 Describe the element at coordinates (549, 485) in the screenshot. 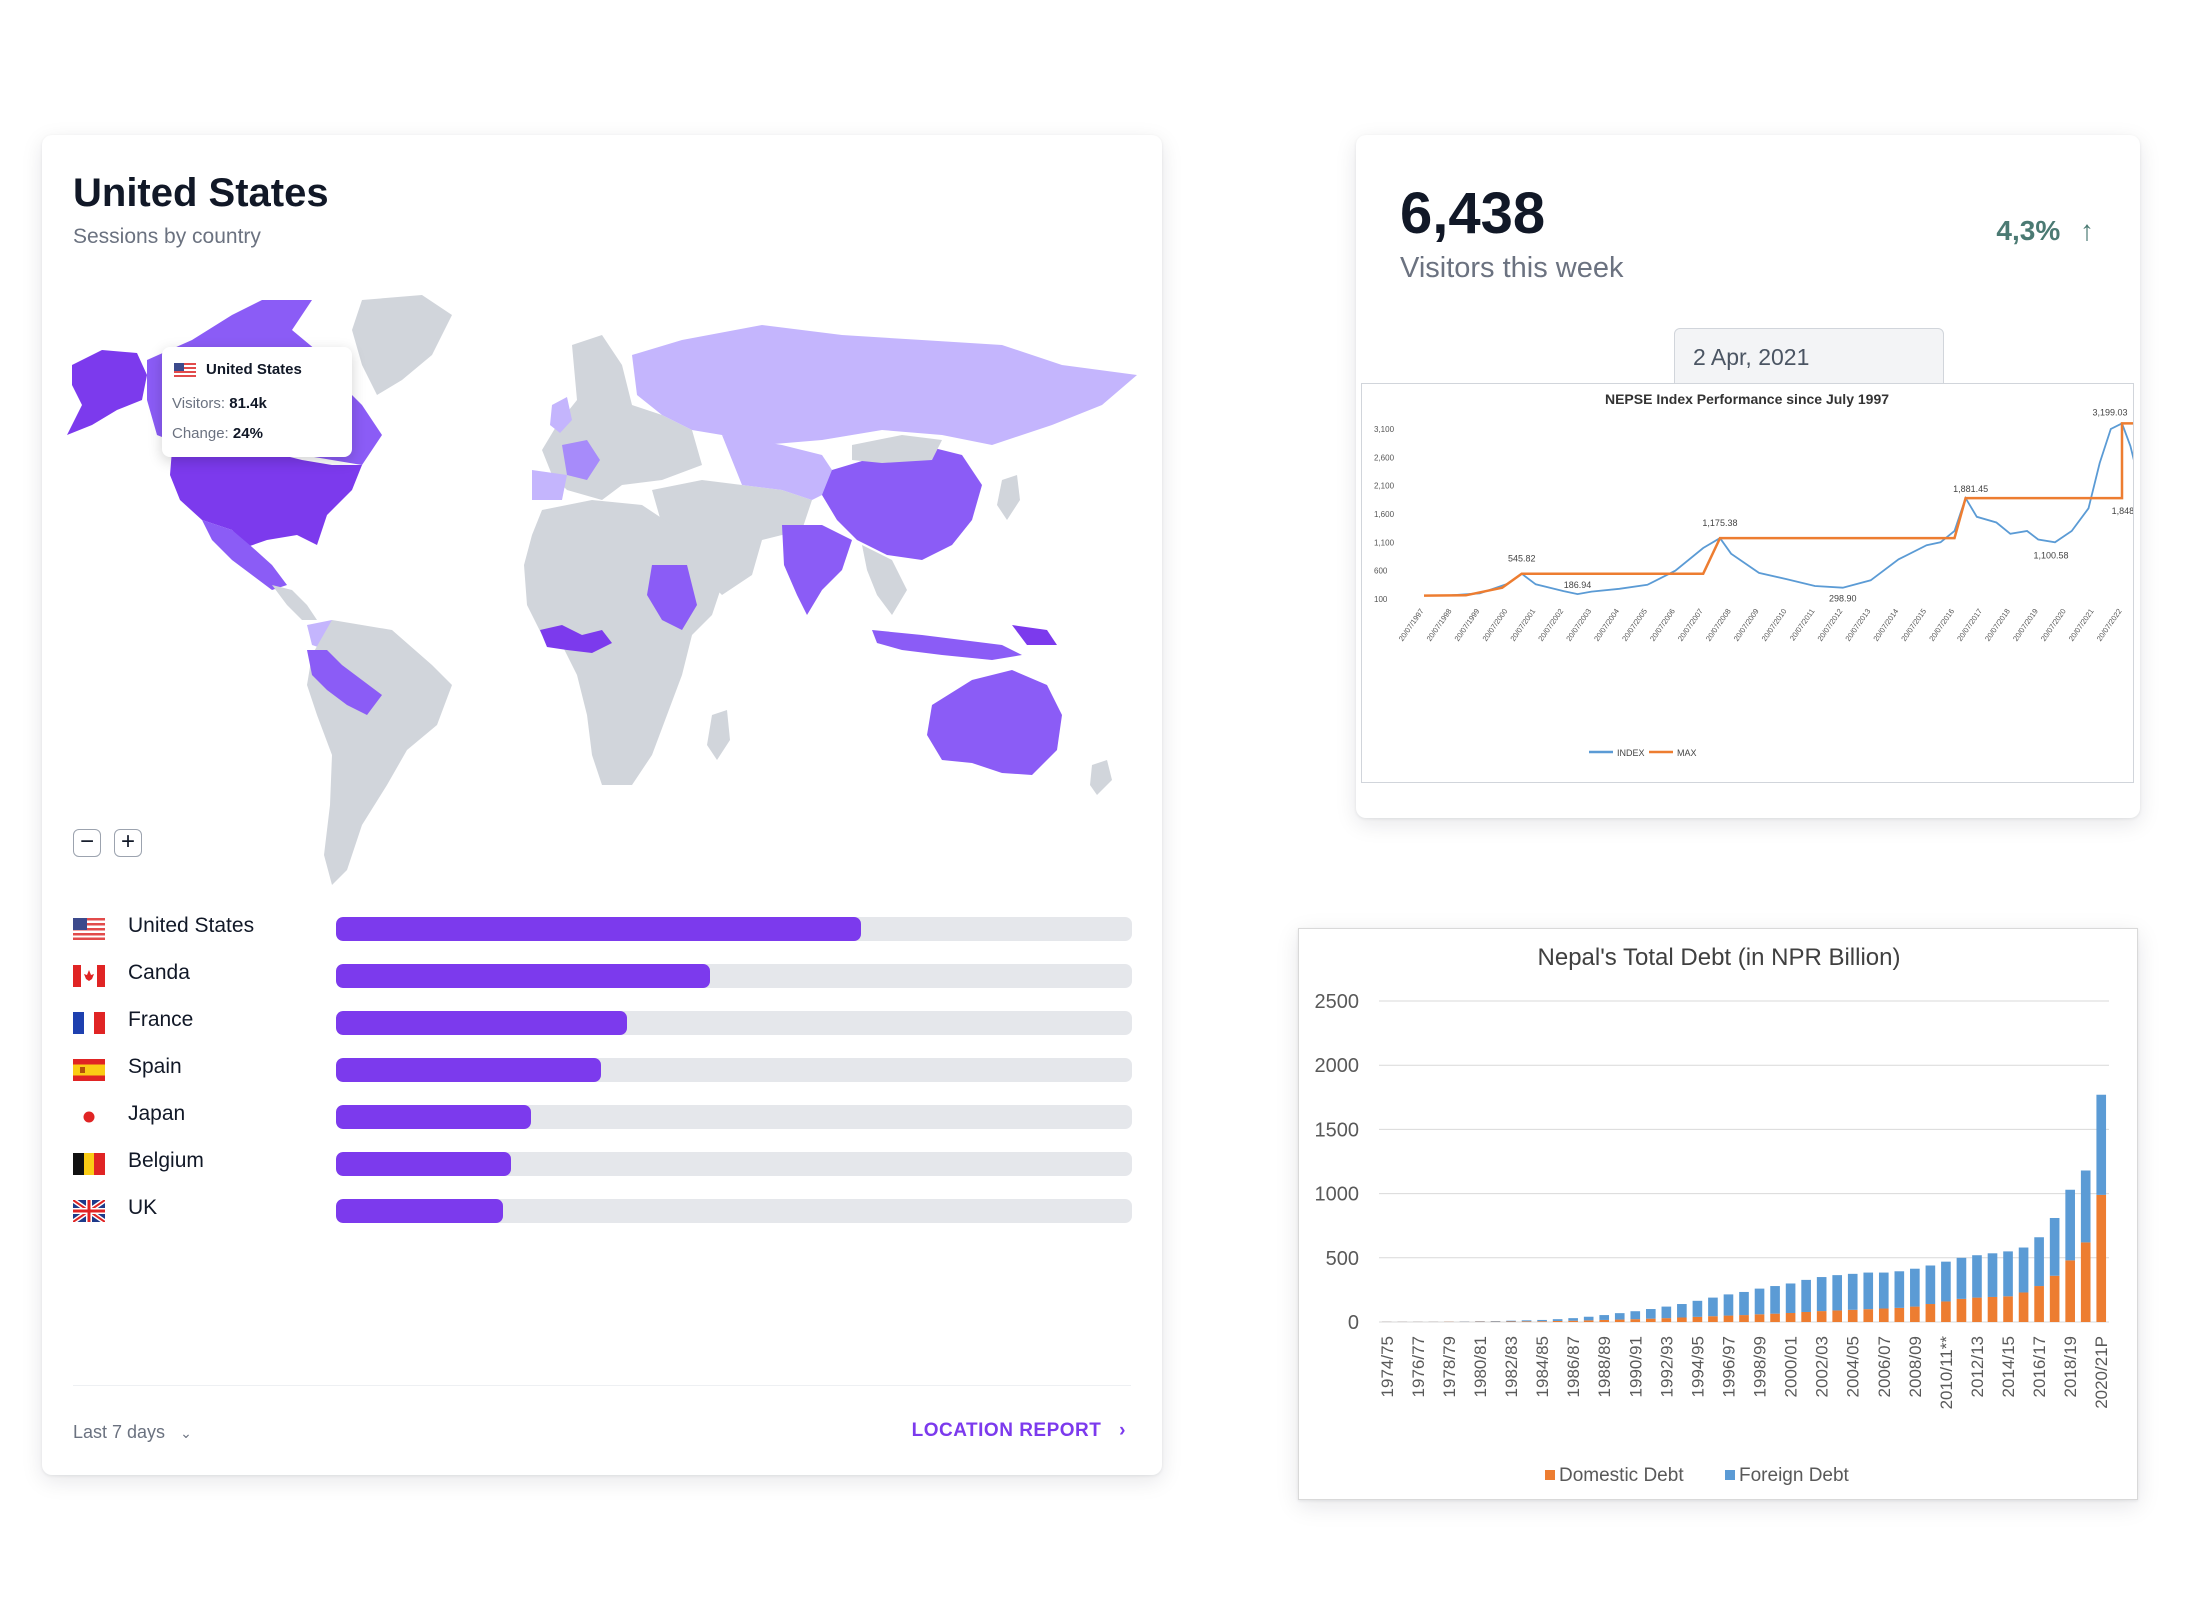

I see `iberia-region` at that location.